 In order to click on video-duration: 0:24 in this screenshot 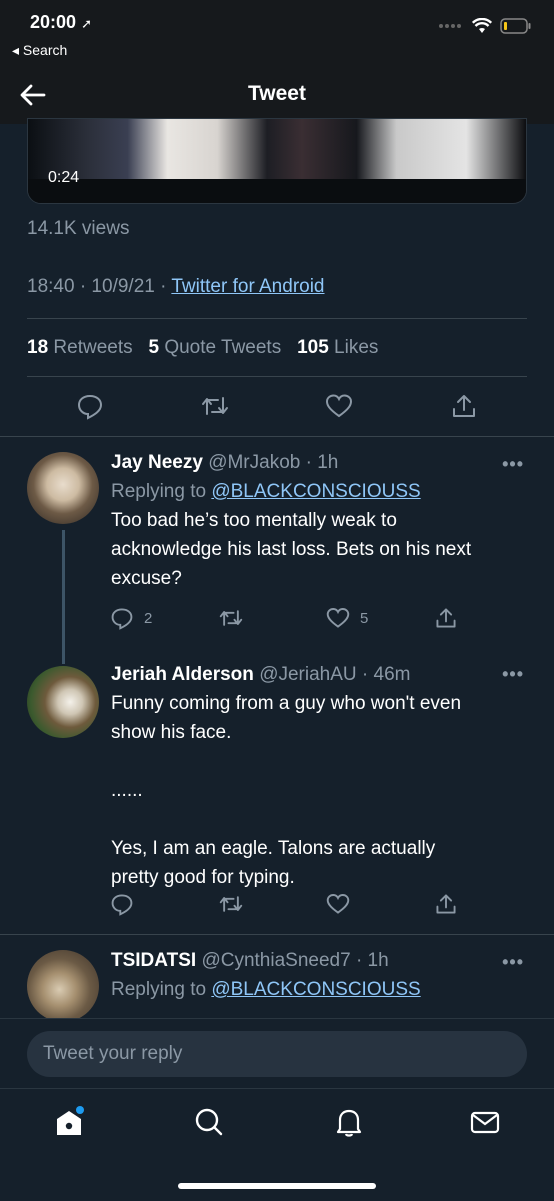, I will do `click(64, 177)`.